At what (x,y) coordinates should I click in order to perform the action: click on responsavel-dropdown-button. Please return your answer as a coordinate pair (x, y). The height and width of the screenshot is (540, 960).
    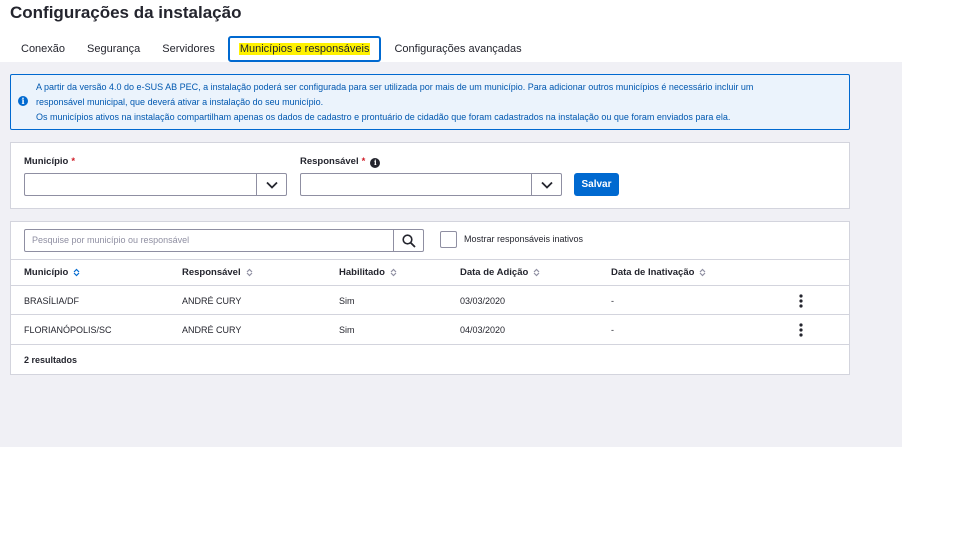
    Looking at the image, I should click on (546, 184).